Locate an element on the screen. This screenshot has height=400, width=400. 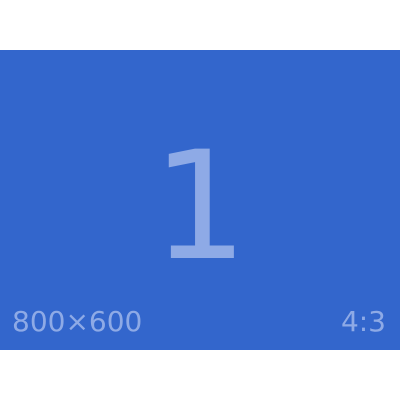
placeholder-dimensions: 800×600 is located at coordinates (77, 321).